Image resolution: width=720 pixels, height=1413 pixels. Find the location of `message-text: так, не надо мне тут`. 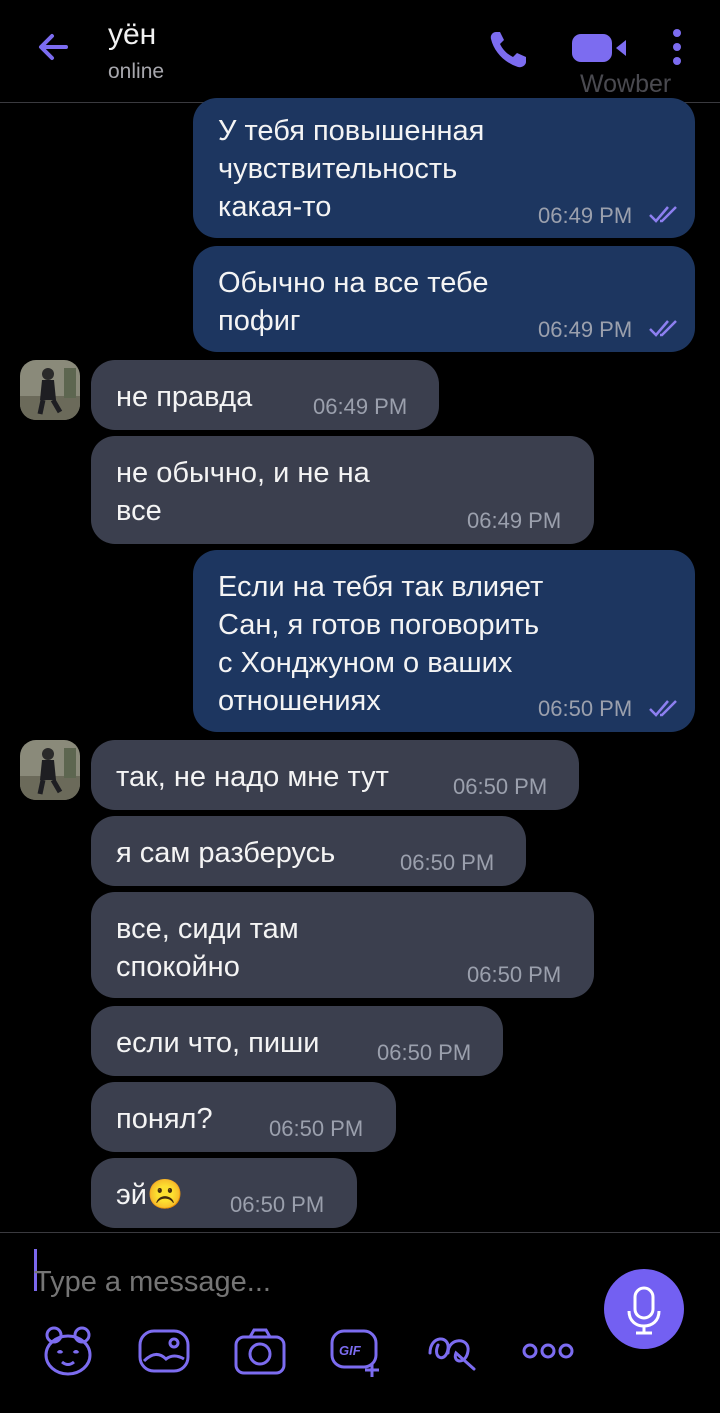

message-text: так, не надо мне тут is located at coordinates (252, 777).